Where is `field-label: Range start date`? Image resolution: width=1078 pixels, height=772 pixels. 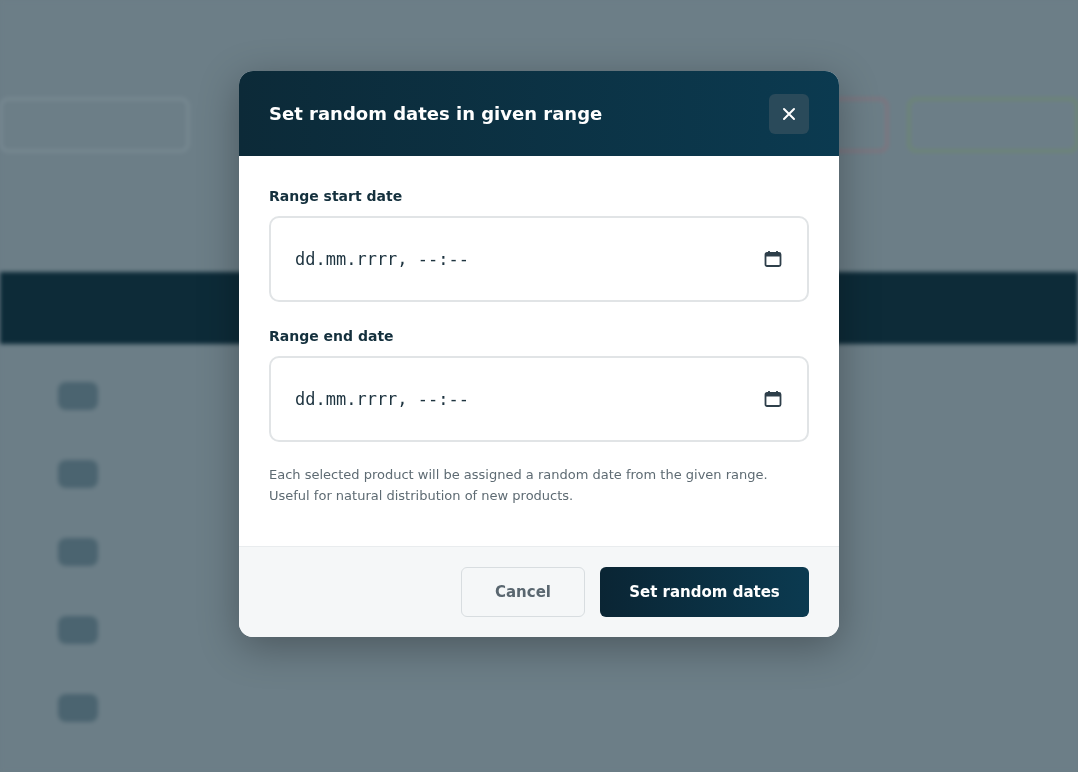 field-label: Range start date is located at coordinates (336, 196).